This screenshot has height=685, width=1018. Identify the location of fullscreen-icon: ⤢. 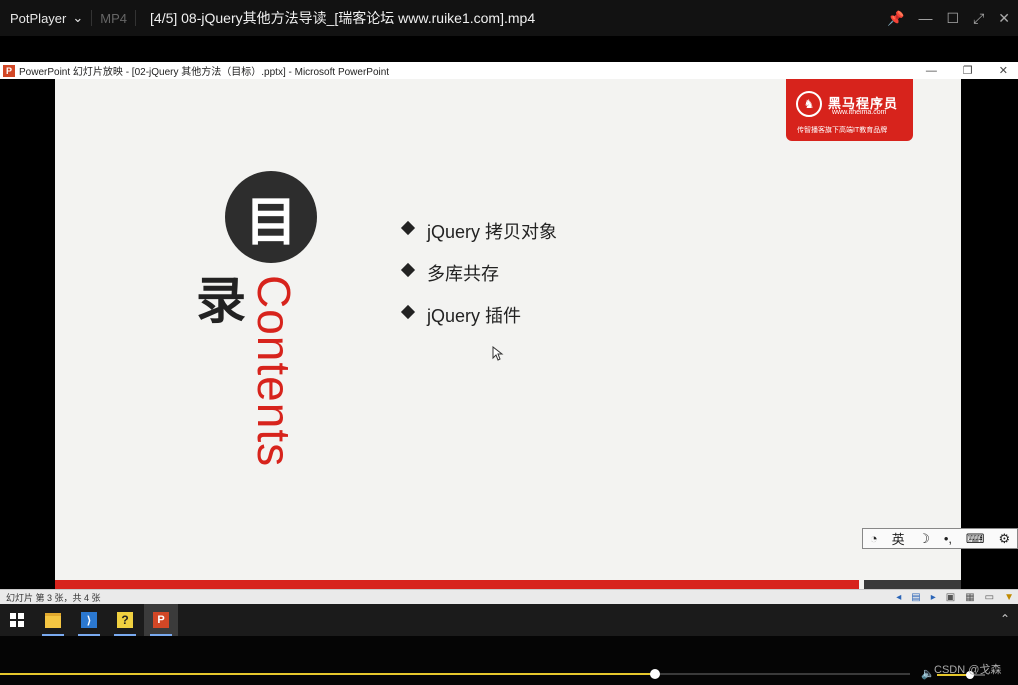
(978, 18).